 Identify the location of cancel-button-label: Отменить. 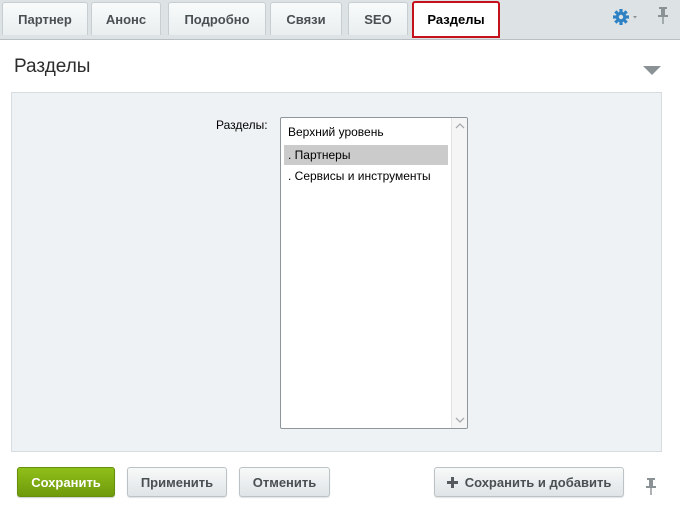
(284, 482).